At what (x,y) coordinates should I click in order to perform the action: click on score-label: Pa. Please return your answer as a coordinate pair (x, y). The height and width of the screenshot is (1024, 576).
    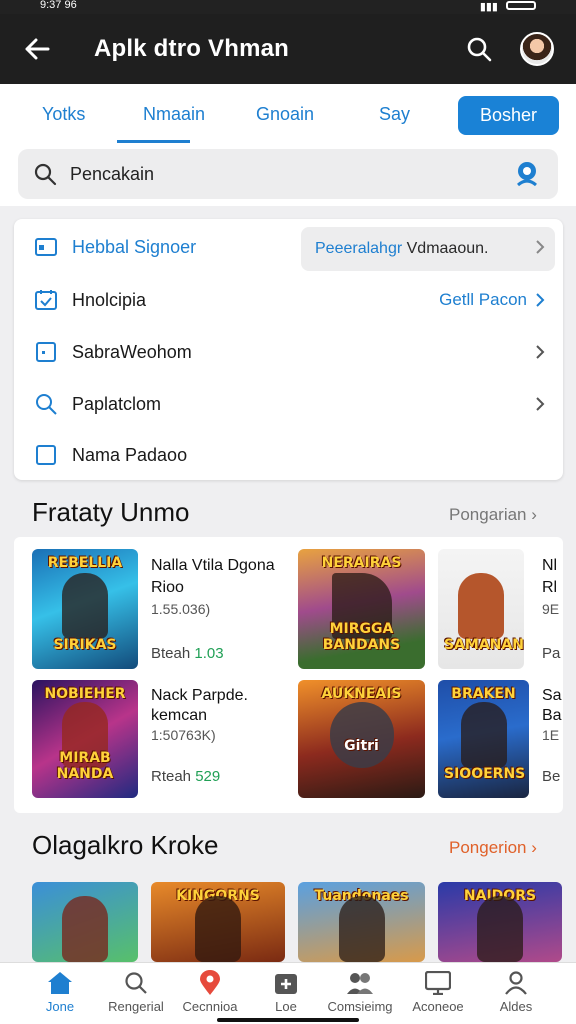
    Looking at the image, I should click on (551, 653).